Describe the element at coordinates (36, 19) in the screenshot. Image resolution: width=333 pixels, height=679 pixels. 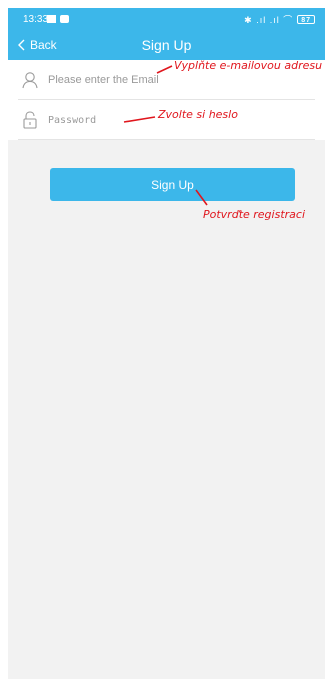
I see `status-time: 13:33` at that location.